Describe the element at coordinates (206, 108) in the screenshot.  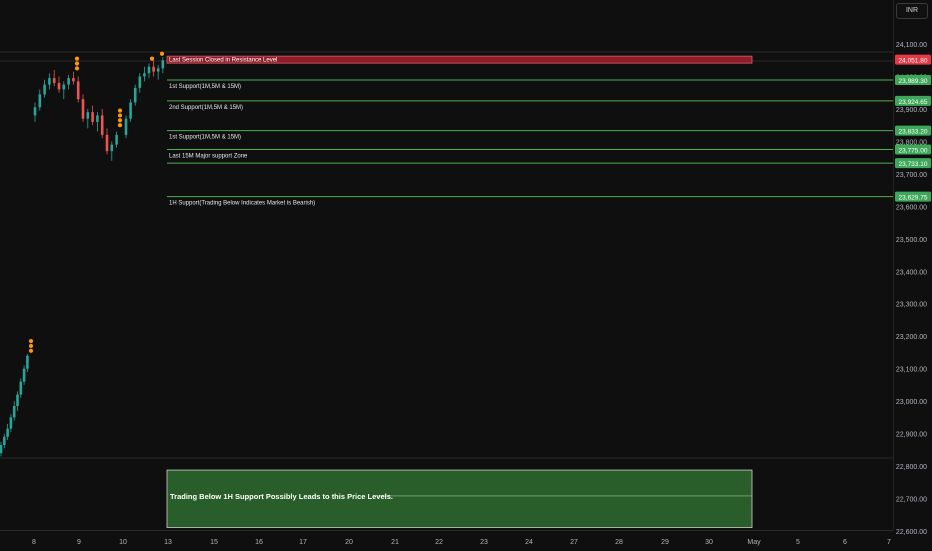
I see `support-level-label: 2nd Support(1M,5M & 15M)` at that location.